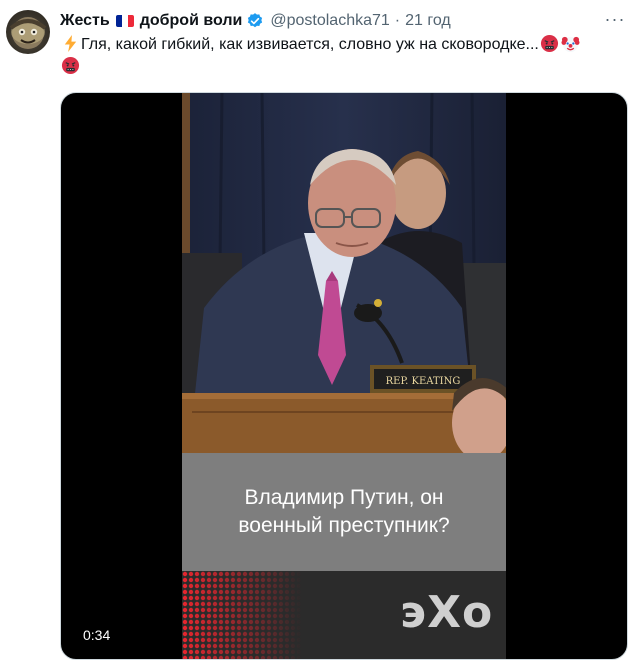 Image resolution: width=642 pixels, height=671 pixels. What do you see at coordinates (191, 21) in the screenshot?
I see `display-name-suffix: доброй воли` at bounding box center [191, 21].